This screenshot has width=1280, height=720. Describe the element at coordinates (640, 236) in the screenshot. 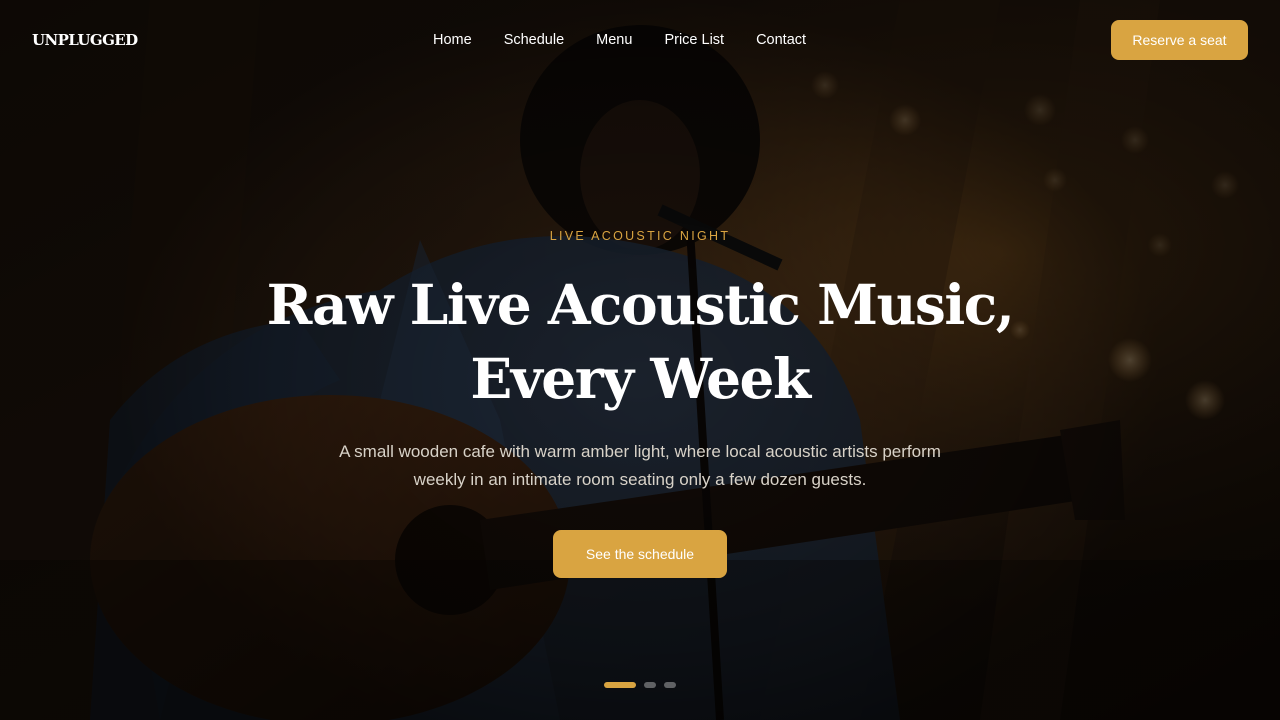

I see `hero-eyebrow: LIVE ACOUSTIC NIGHT` at that location.